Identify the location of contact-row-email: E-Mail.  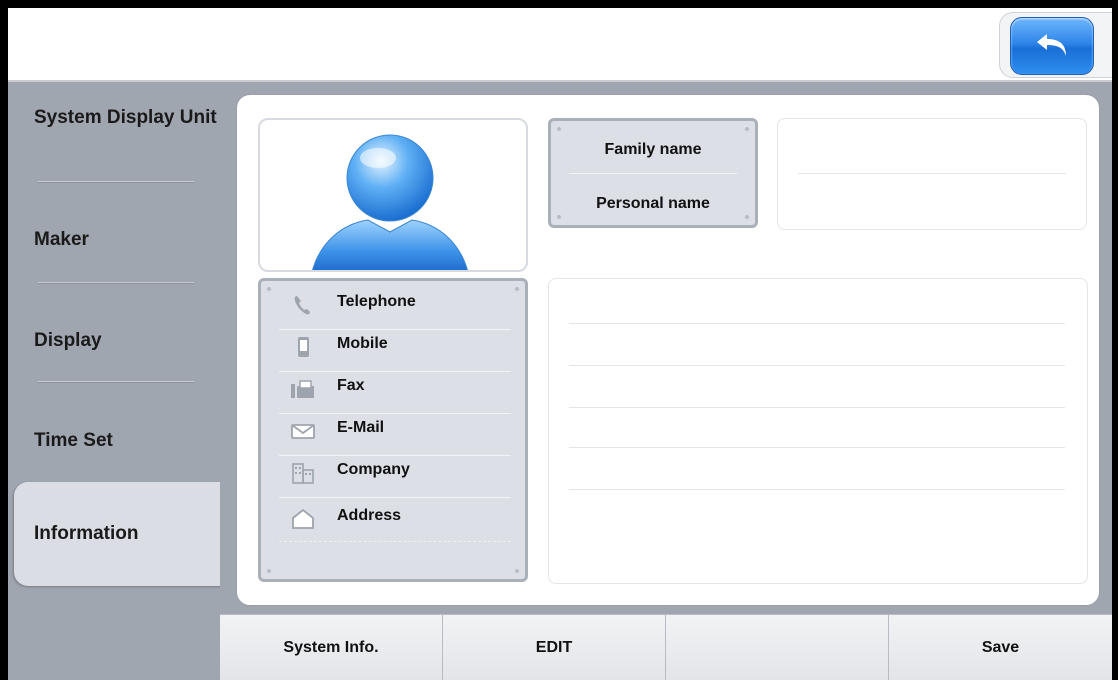
(395, 431).